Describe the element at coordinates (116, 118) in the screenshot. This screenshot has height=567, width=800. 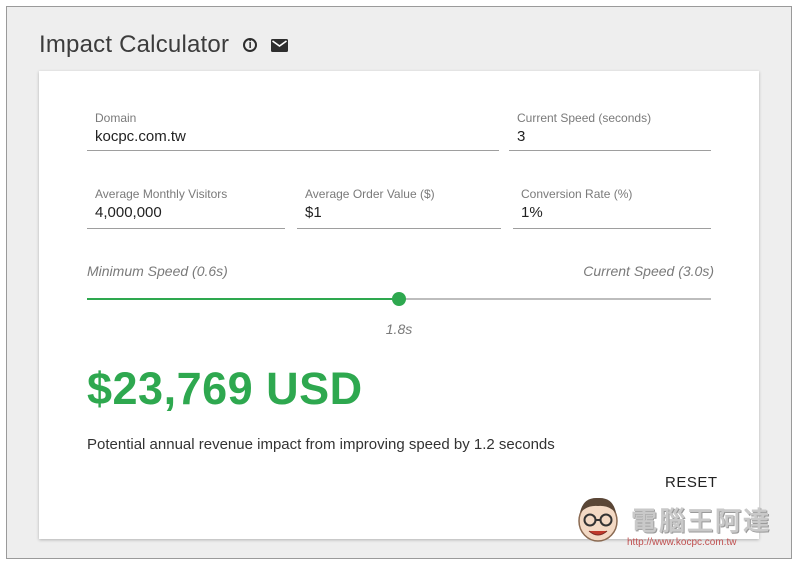
I see `domain-label: Domain` at that location.